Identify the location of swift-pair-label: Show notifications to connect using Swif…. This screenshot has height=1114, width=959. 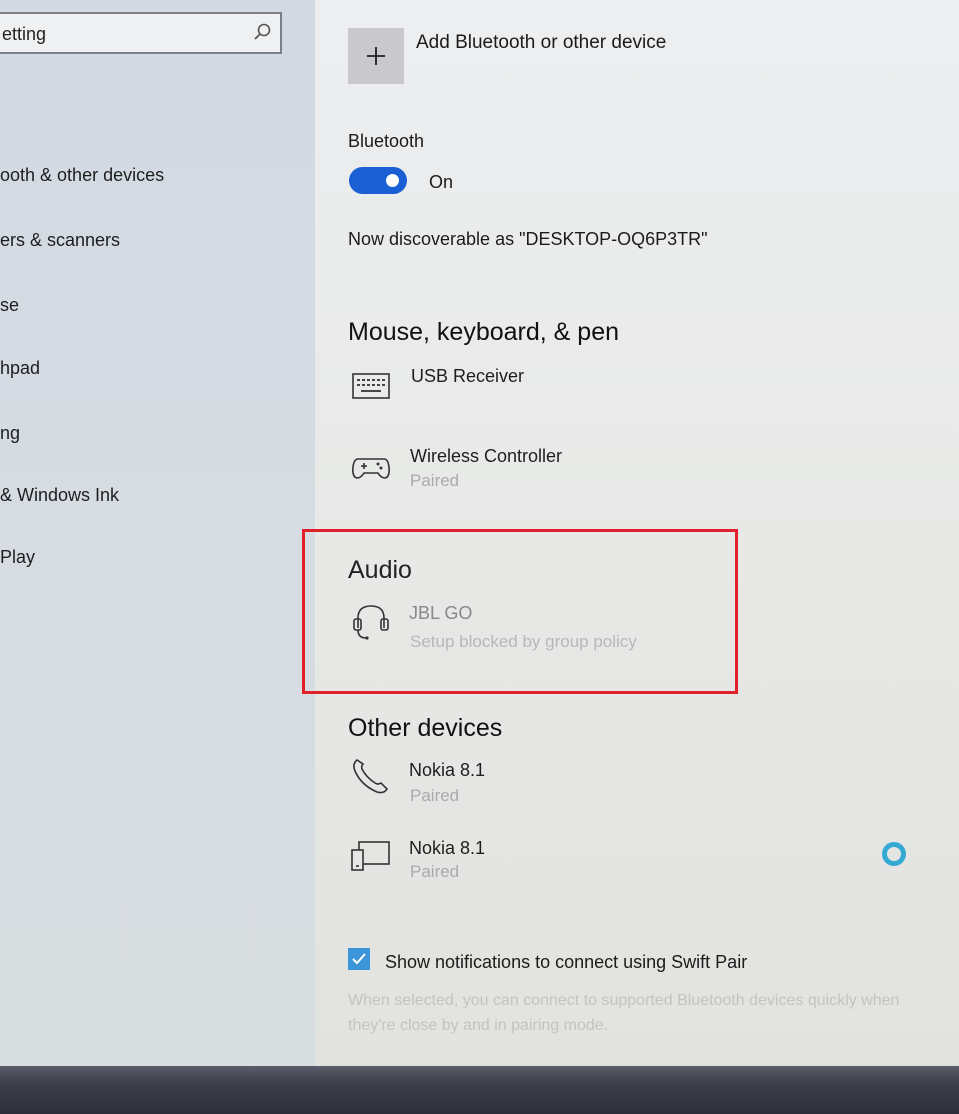
(566, 962).